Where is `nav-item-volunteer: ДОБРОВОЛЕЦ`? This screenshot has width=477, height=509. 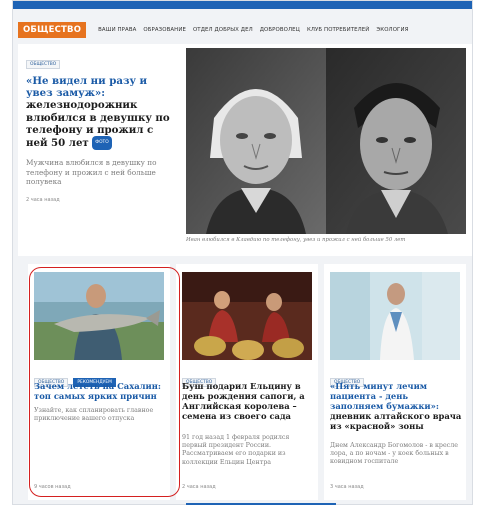 nav-item-volunteer: ДОБРОВОЛЕЦ is located at coordinates (280, 30).